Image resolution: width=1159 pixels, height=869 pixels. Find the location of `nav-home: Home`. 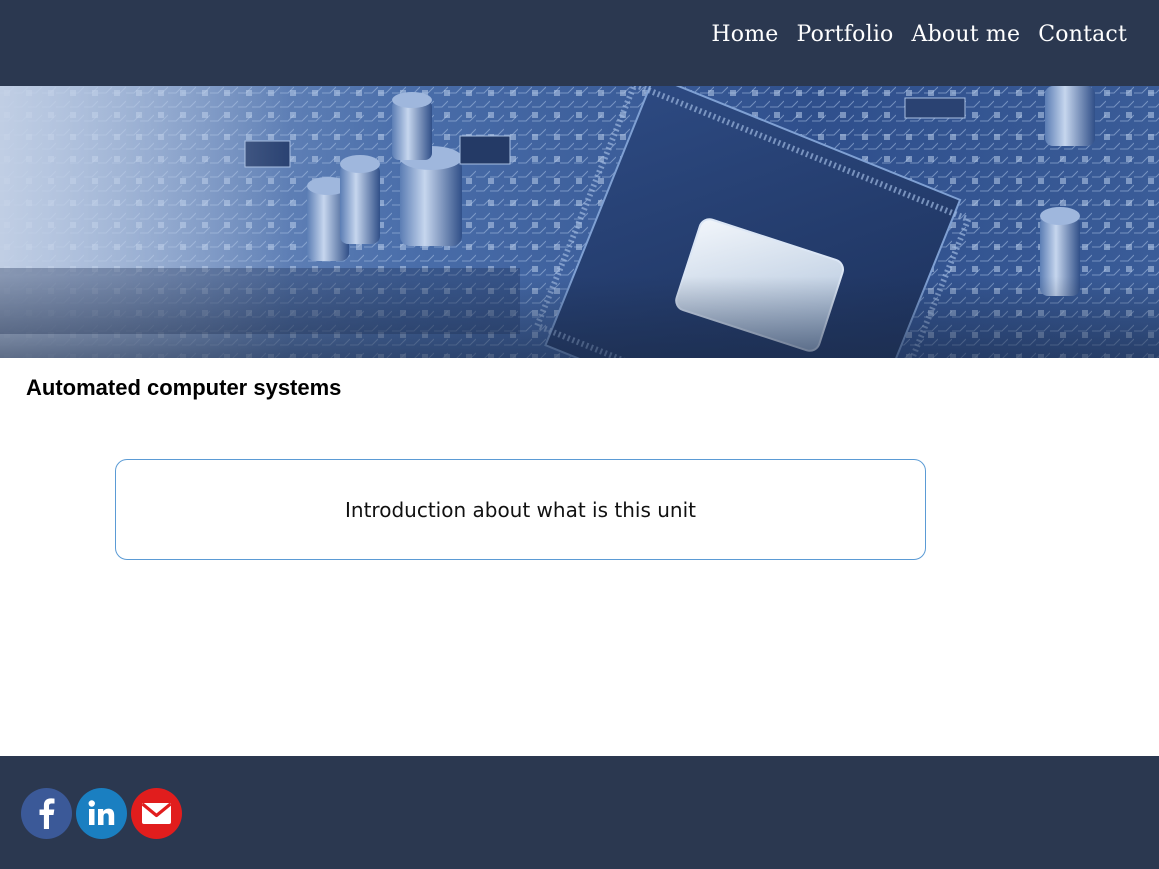

nav-home: Home is located at coordinates (744, 34).